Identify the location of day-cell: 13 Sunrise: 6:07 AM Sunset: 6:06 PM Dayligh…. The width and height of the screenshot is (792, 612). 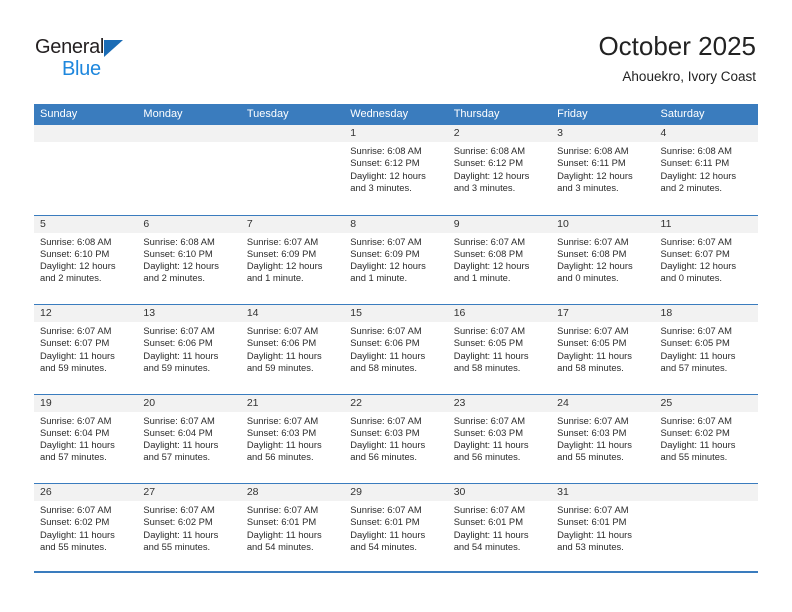
(189, 349).